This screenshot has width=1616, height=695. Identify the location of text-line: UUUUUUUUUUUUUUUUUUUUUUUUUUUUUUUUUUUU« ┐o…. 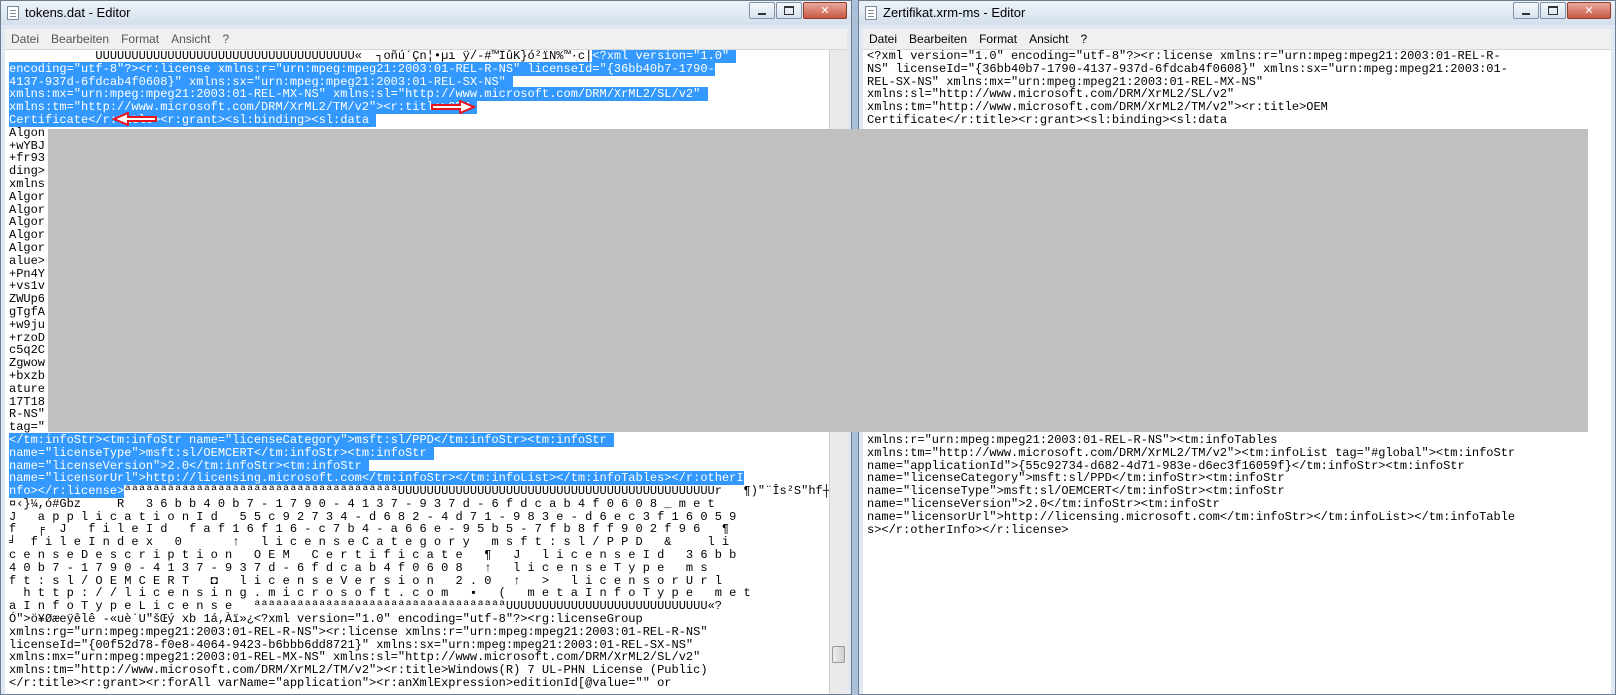
(417, 56).